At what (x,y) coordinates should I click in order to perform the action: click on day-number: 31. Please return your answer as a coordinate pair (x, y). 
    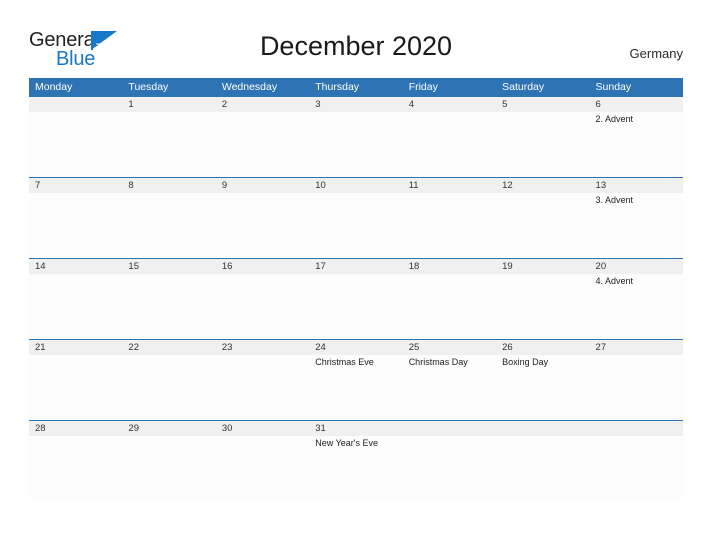
    Looking at the image, I should click on (355, 428).